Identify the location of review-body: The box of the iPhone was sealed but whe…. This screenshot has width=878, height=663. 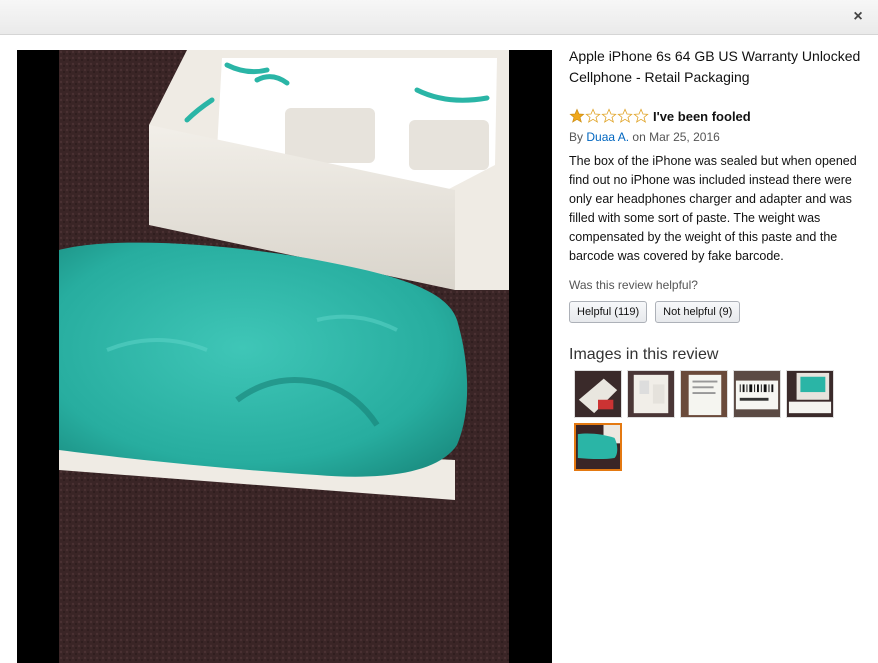
(713, 208).